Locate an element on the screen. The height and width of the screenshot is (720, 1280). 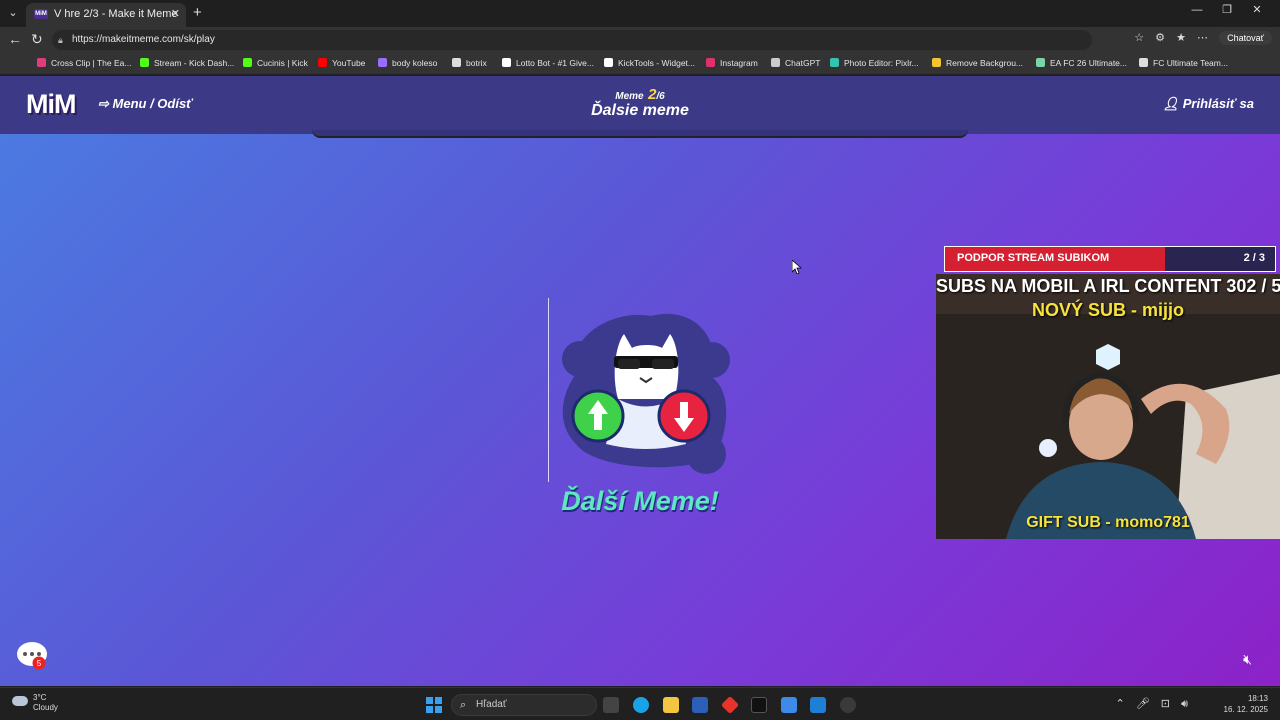
store-icon is located at coordinates (700, 705).